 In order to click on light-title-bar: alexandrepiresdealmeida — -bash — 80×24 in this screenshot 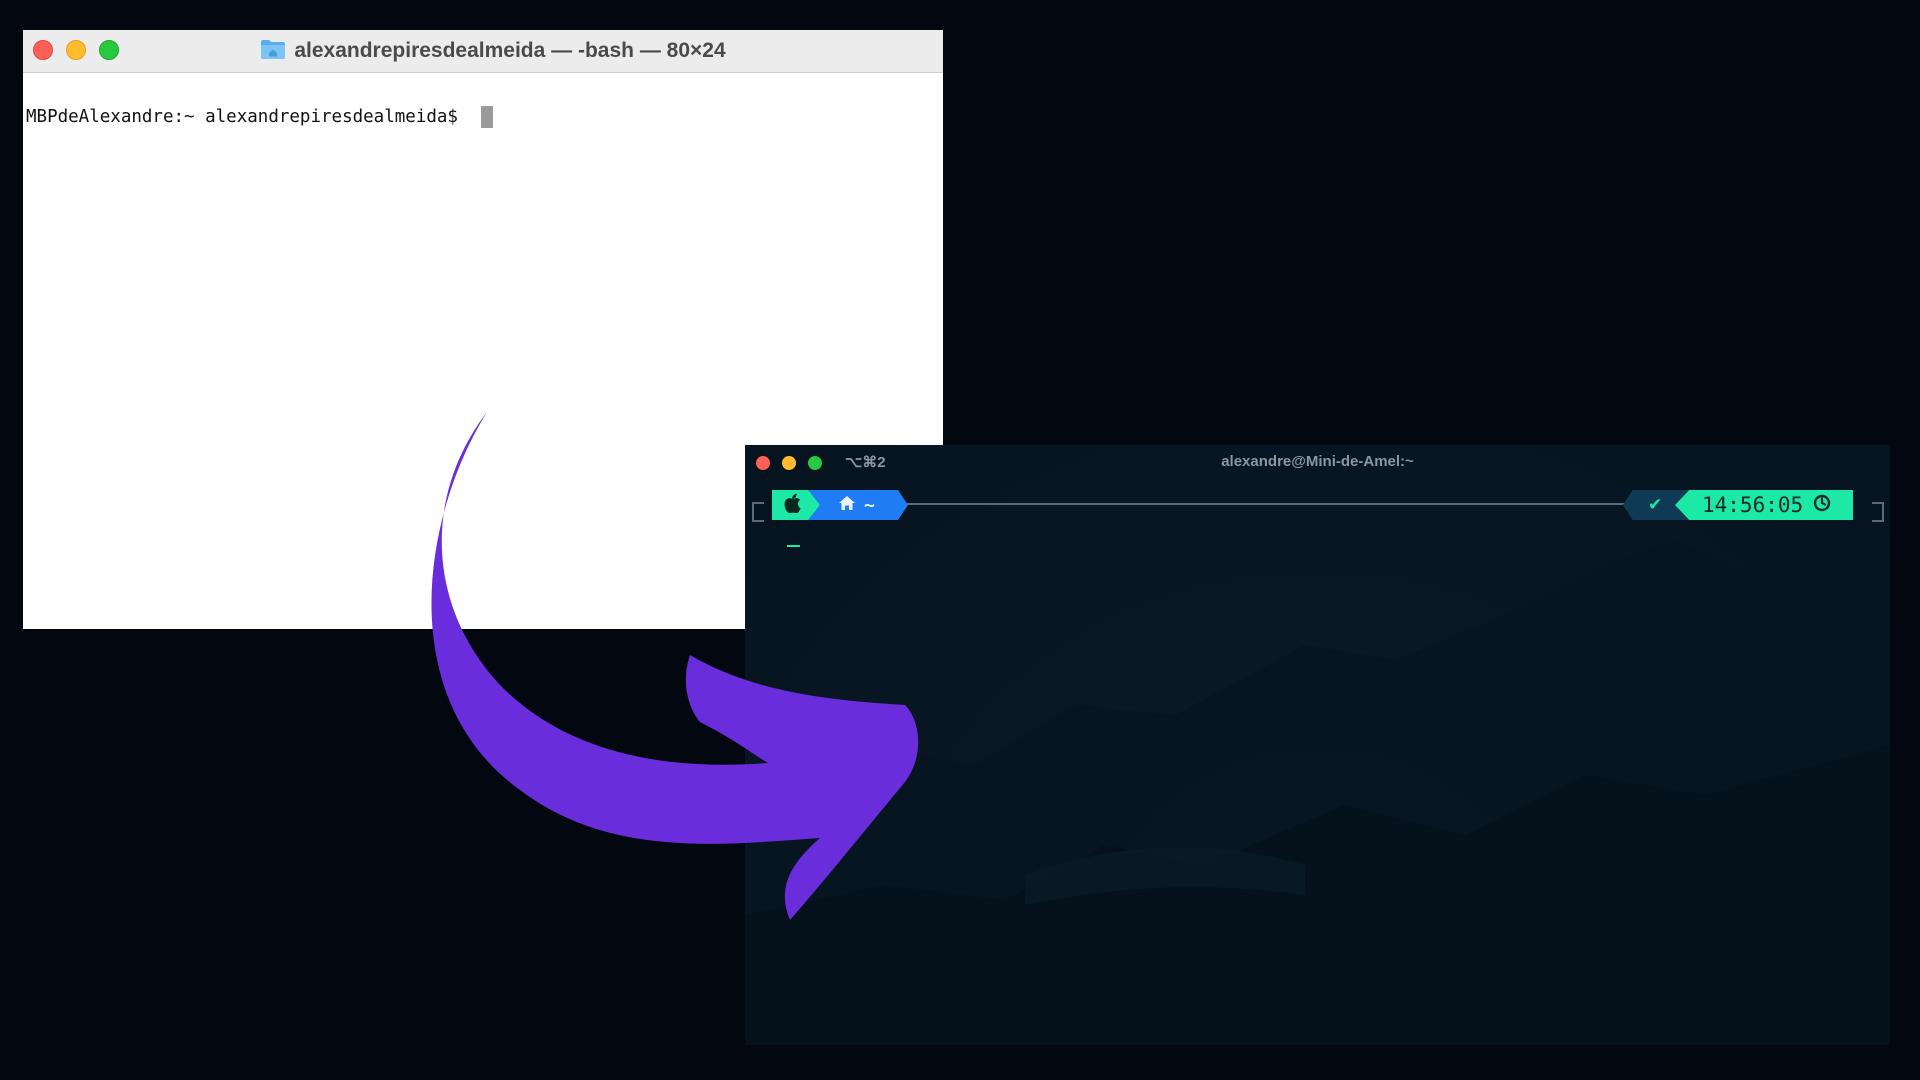, I will do `click(483, 51)`.